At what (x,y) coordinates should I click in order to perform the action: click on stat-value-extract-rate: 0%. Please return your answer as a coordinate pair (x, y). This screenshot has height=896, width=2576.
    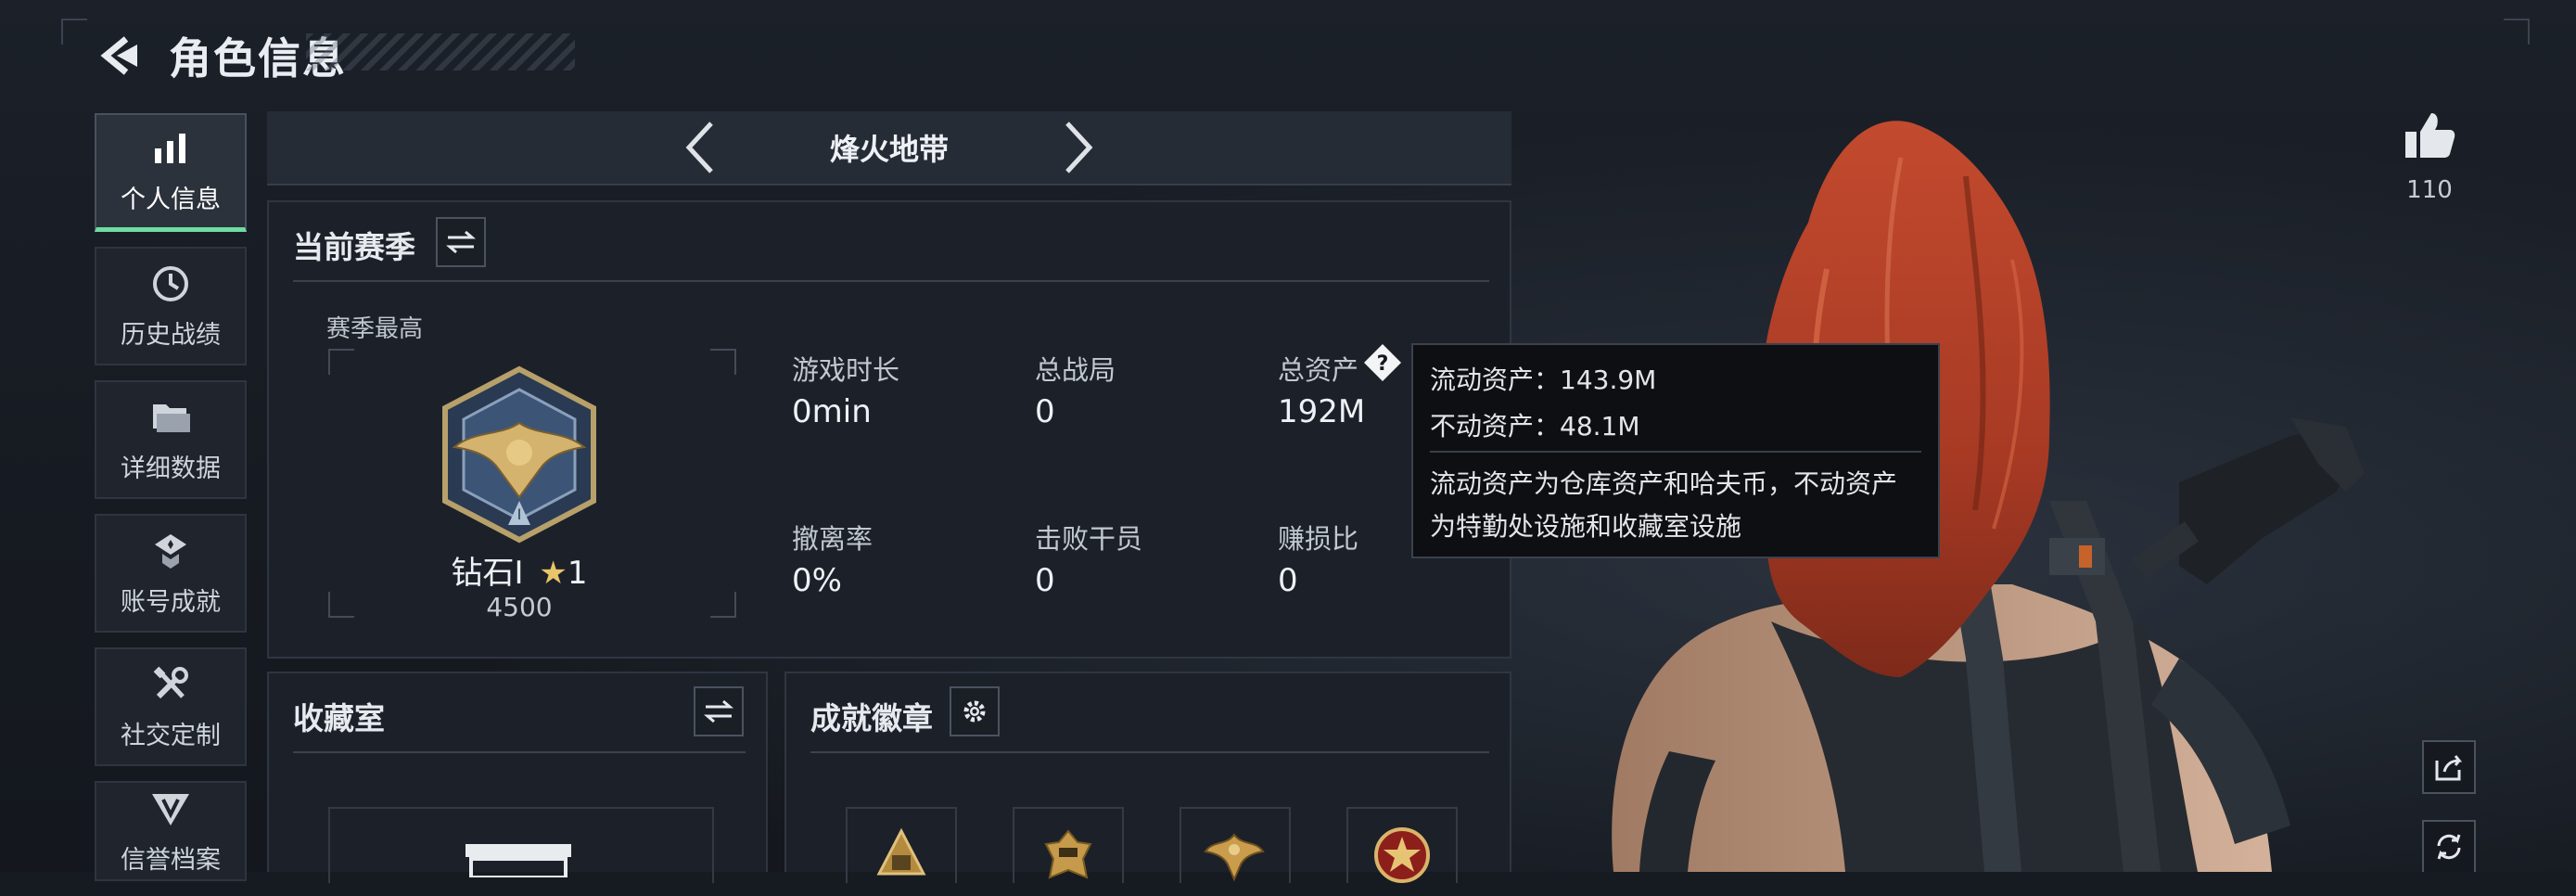
    Looking at the image, I should click on (817, 580).